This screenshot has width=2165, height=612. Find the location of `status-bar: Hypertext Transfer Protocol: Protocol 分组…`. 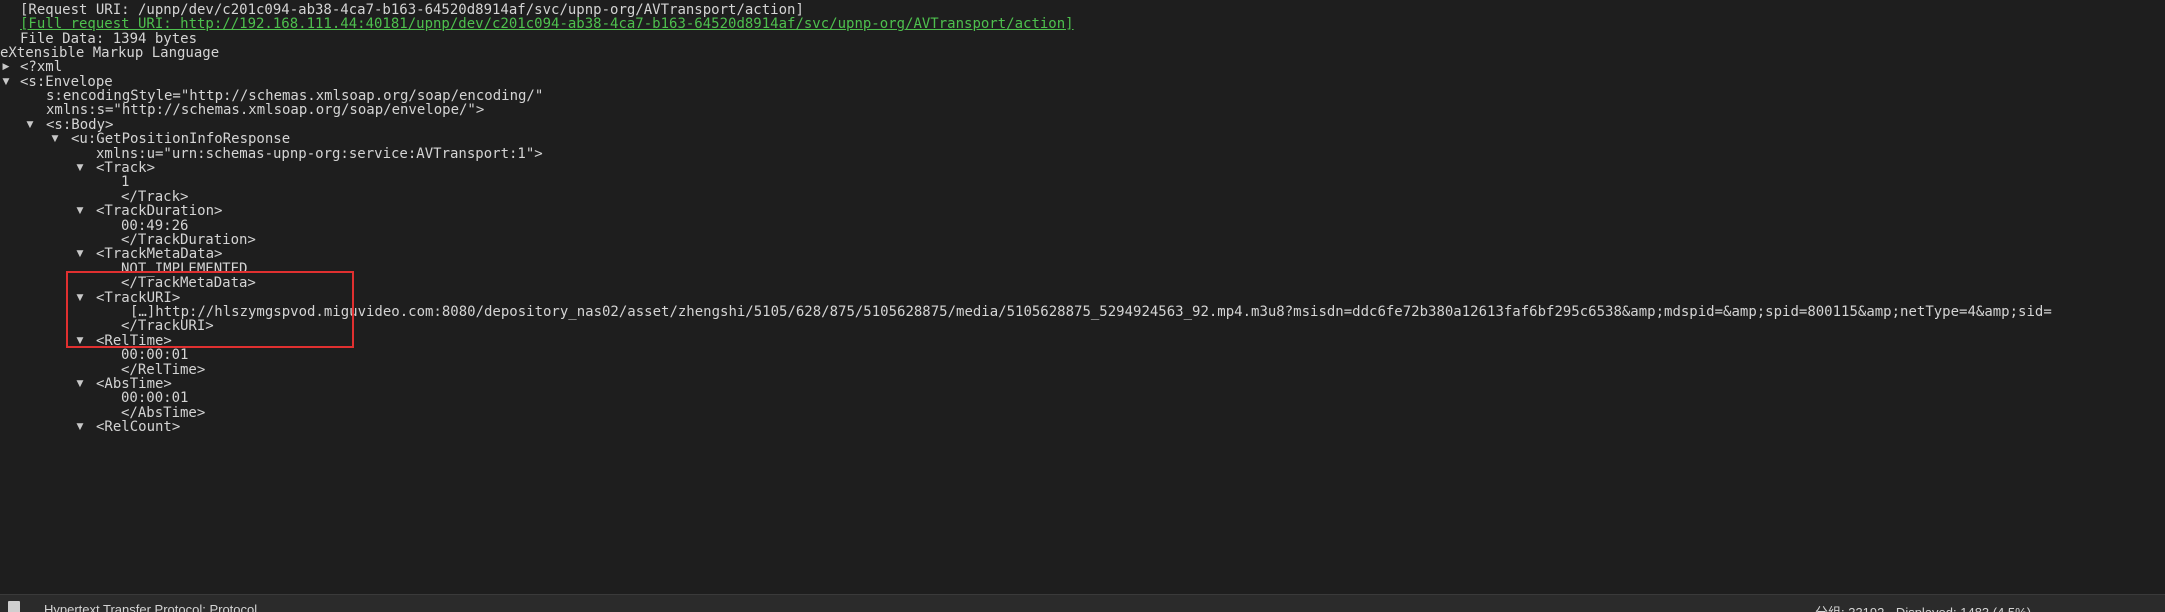

status-bar: Hypertext Transfer Protocol: Protocol 分组… is located at coordinates (1082, 603).